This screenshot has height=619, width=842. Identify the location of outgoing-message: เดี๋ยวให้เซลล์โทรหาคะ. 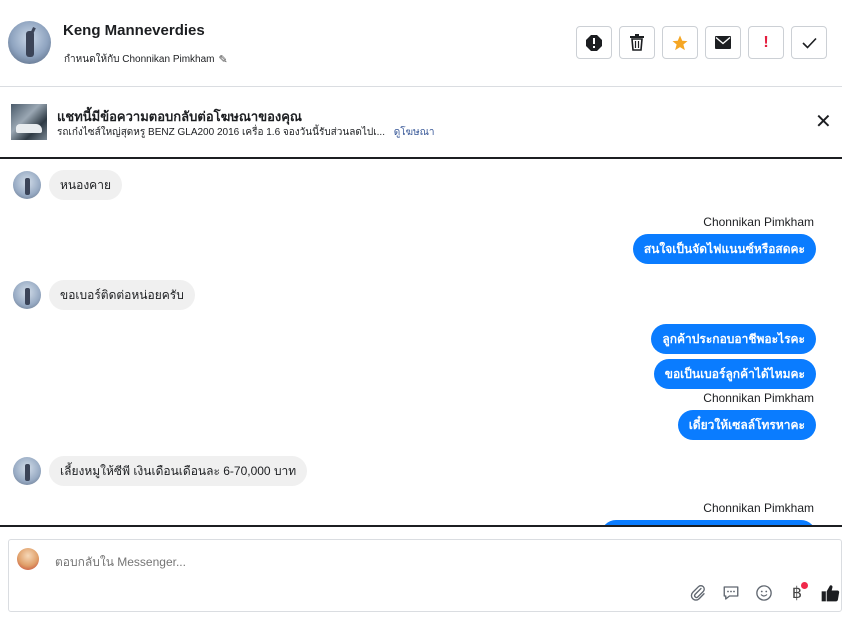
(746, 425).